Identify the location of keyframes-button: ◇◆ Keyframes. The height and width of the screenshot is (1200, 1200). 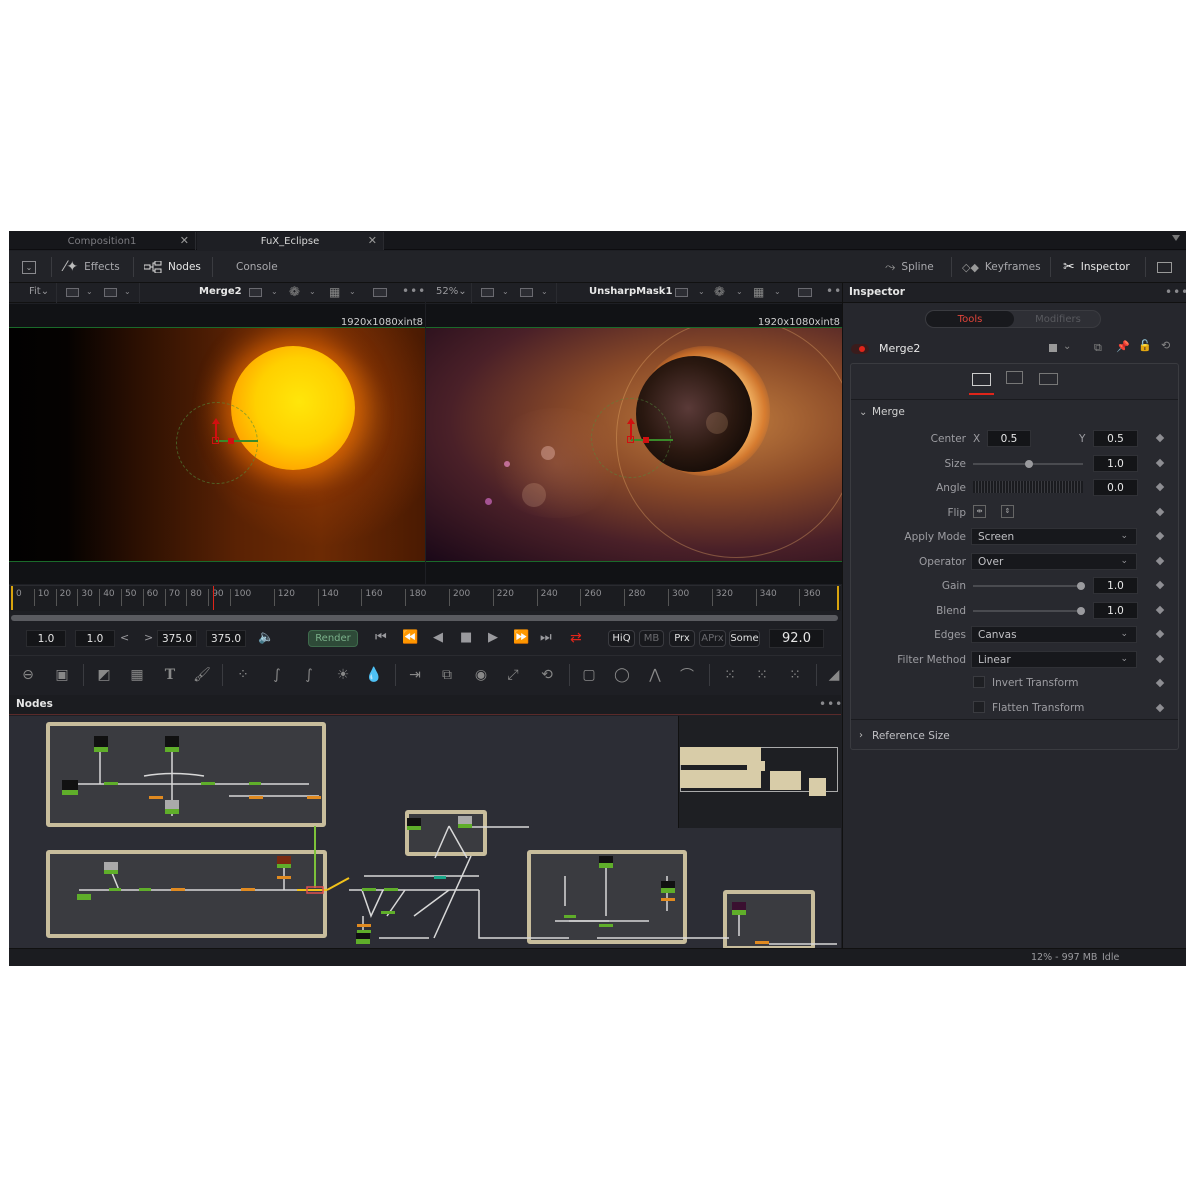
(1001, 267).